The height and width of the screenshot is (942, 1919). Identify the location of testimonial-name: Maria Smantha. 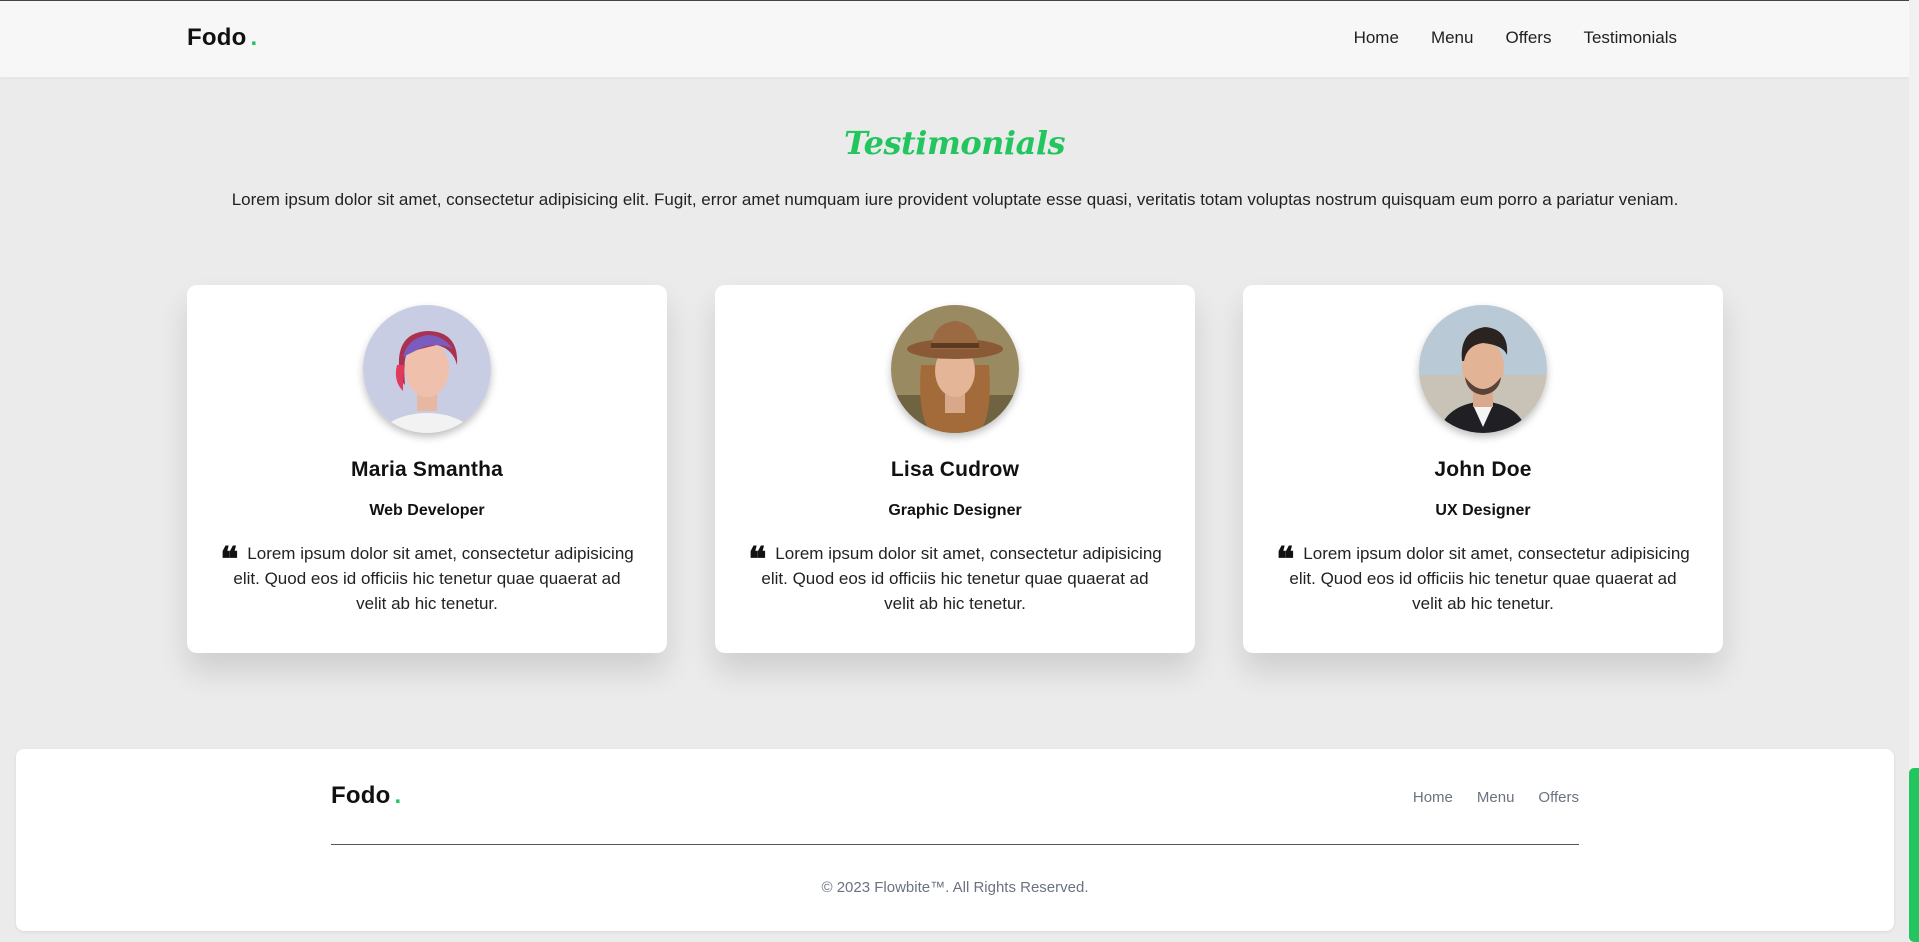
(427, 469).